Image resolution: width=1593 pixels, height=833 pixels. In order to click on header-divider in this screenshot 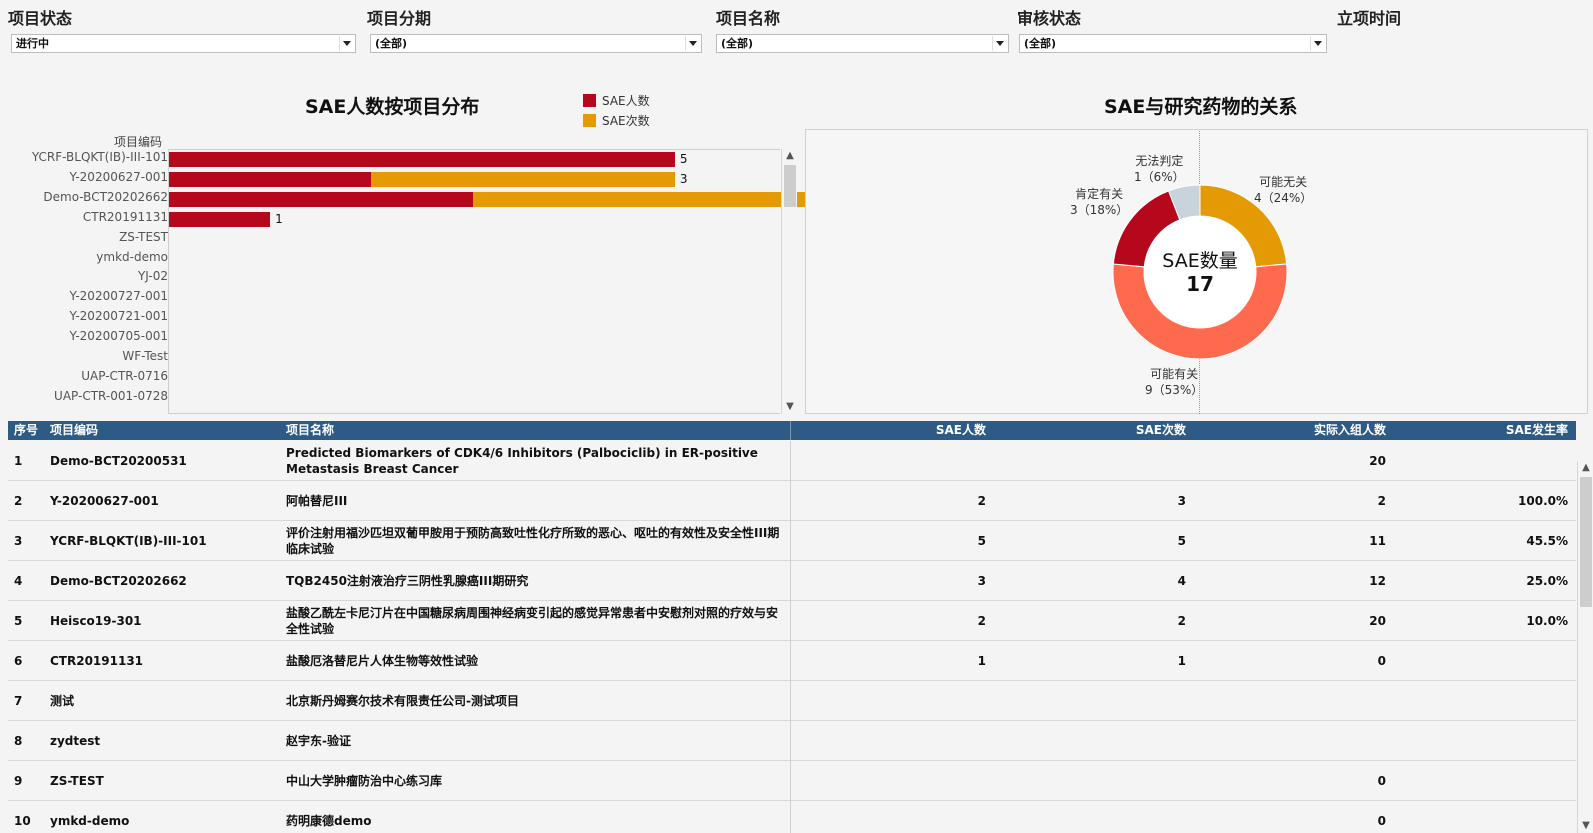, I will do `click(790, 430)`.